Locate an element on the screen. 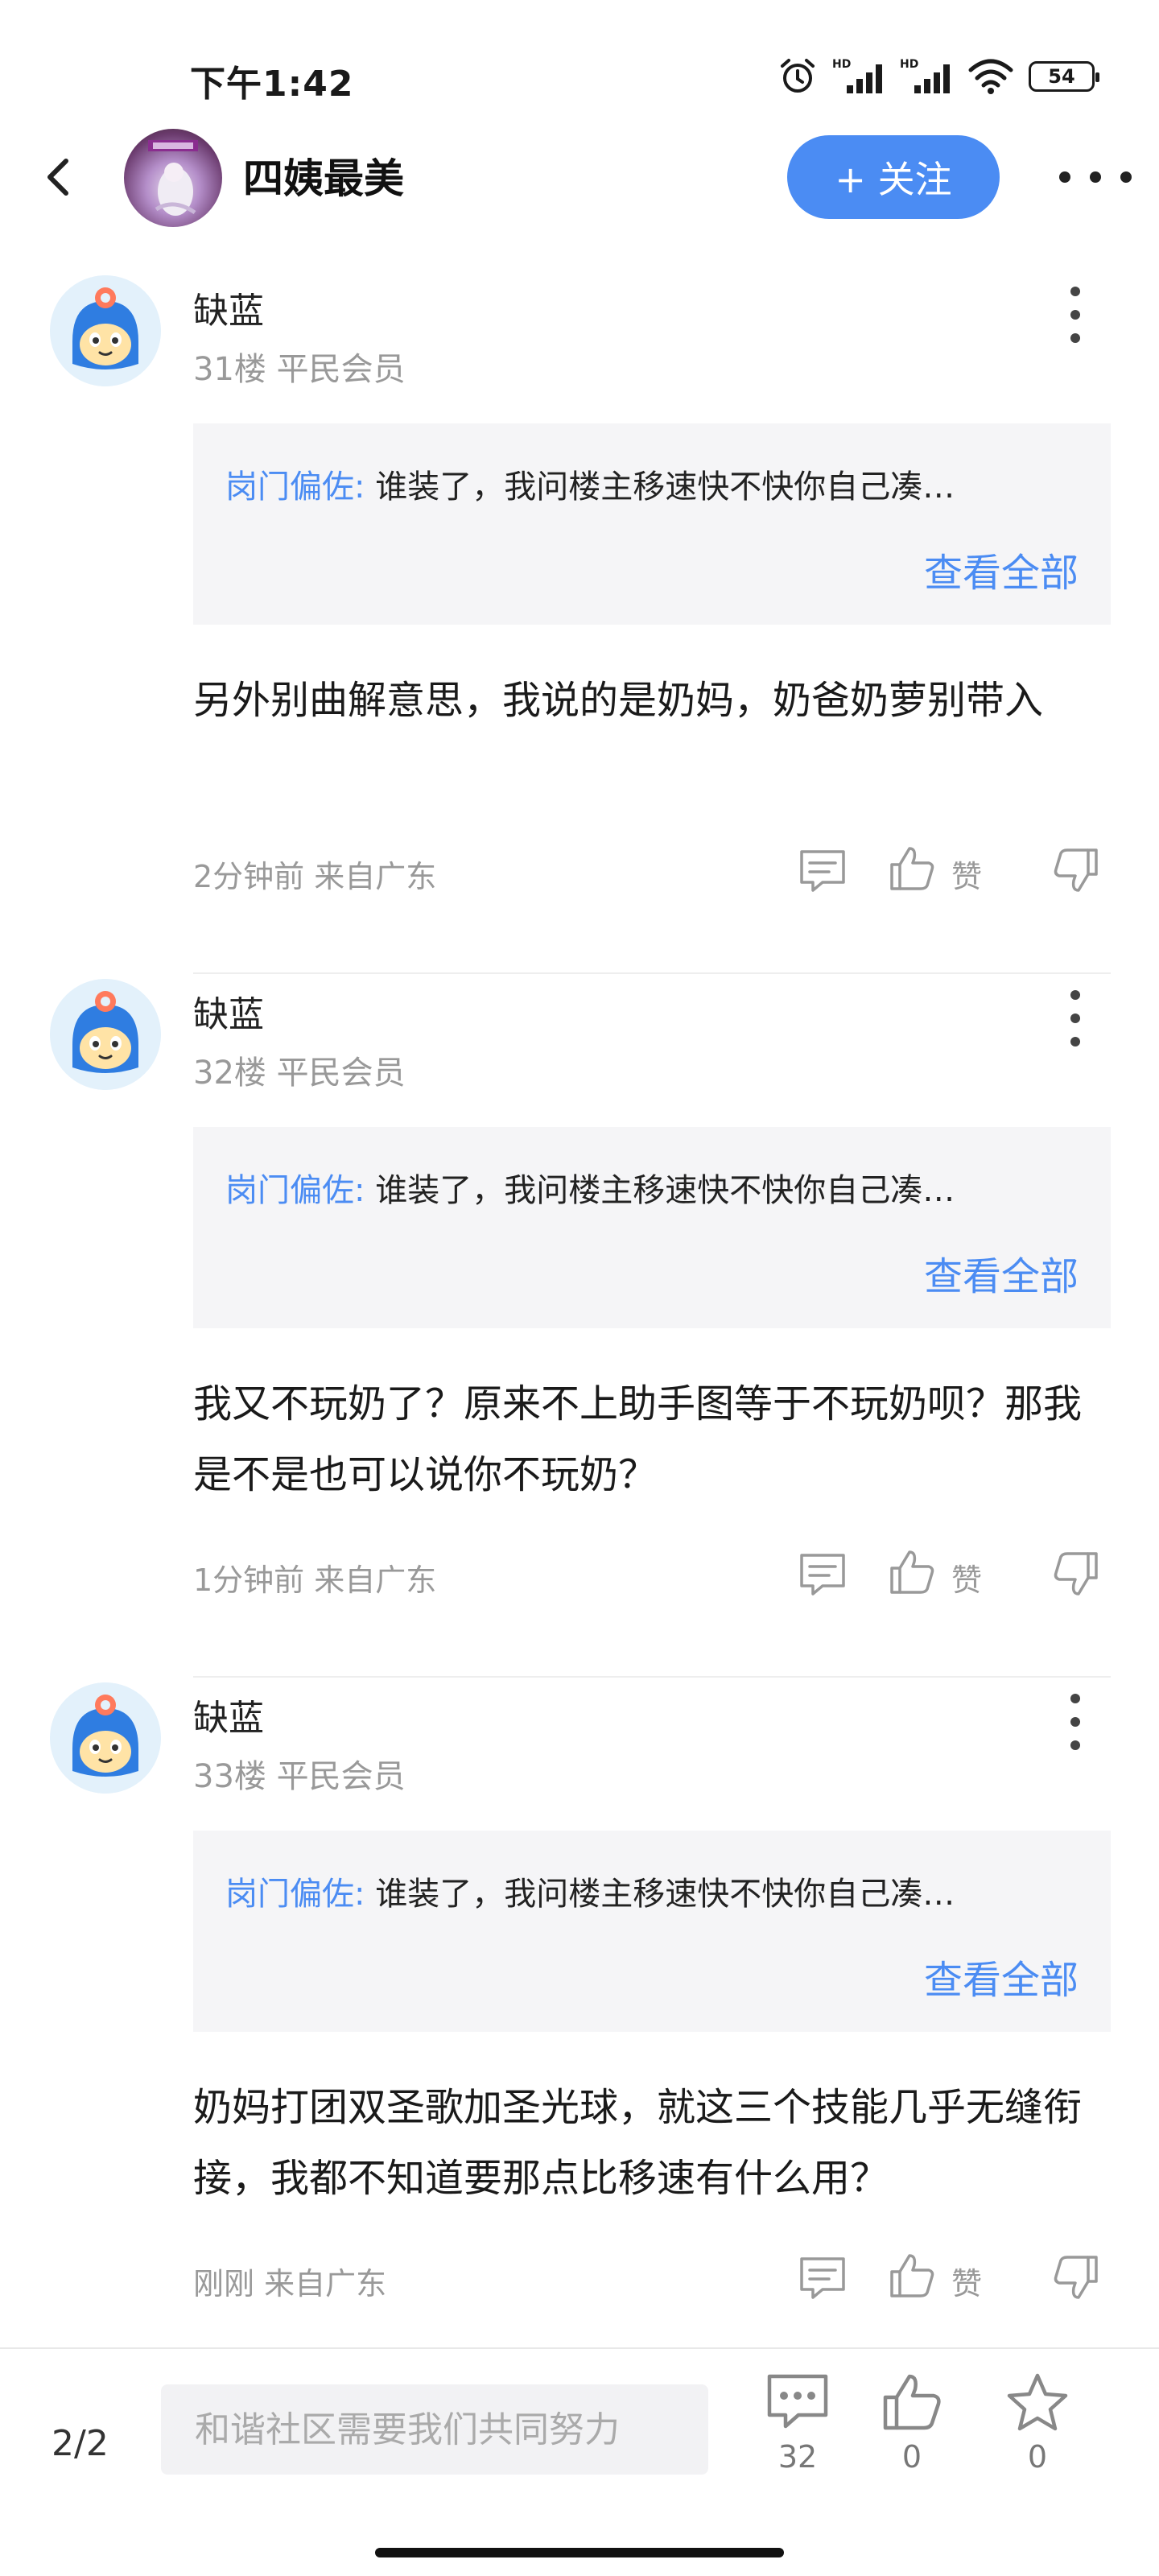 The width and height of the screenshot is (1159, 2576). chevron-left-icon is located at coordinates (58, 177).